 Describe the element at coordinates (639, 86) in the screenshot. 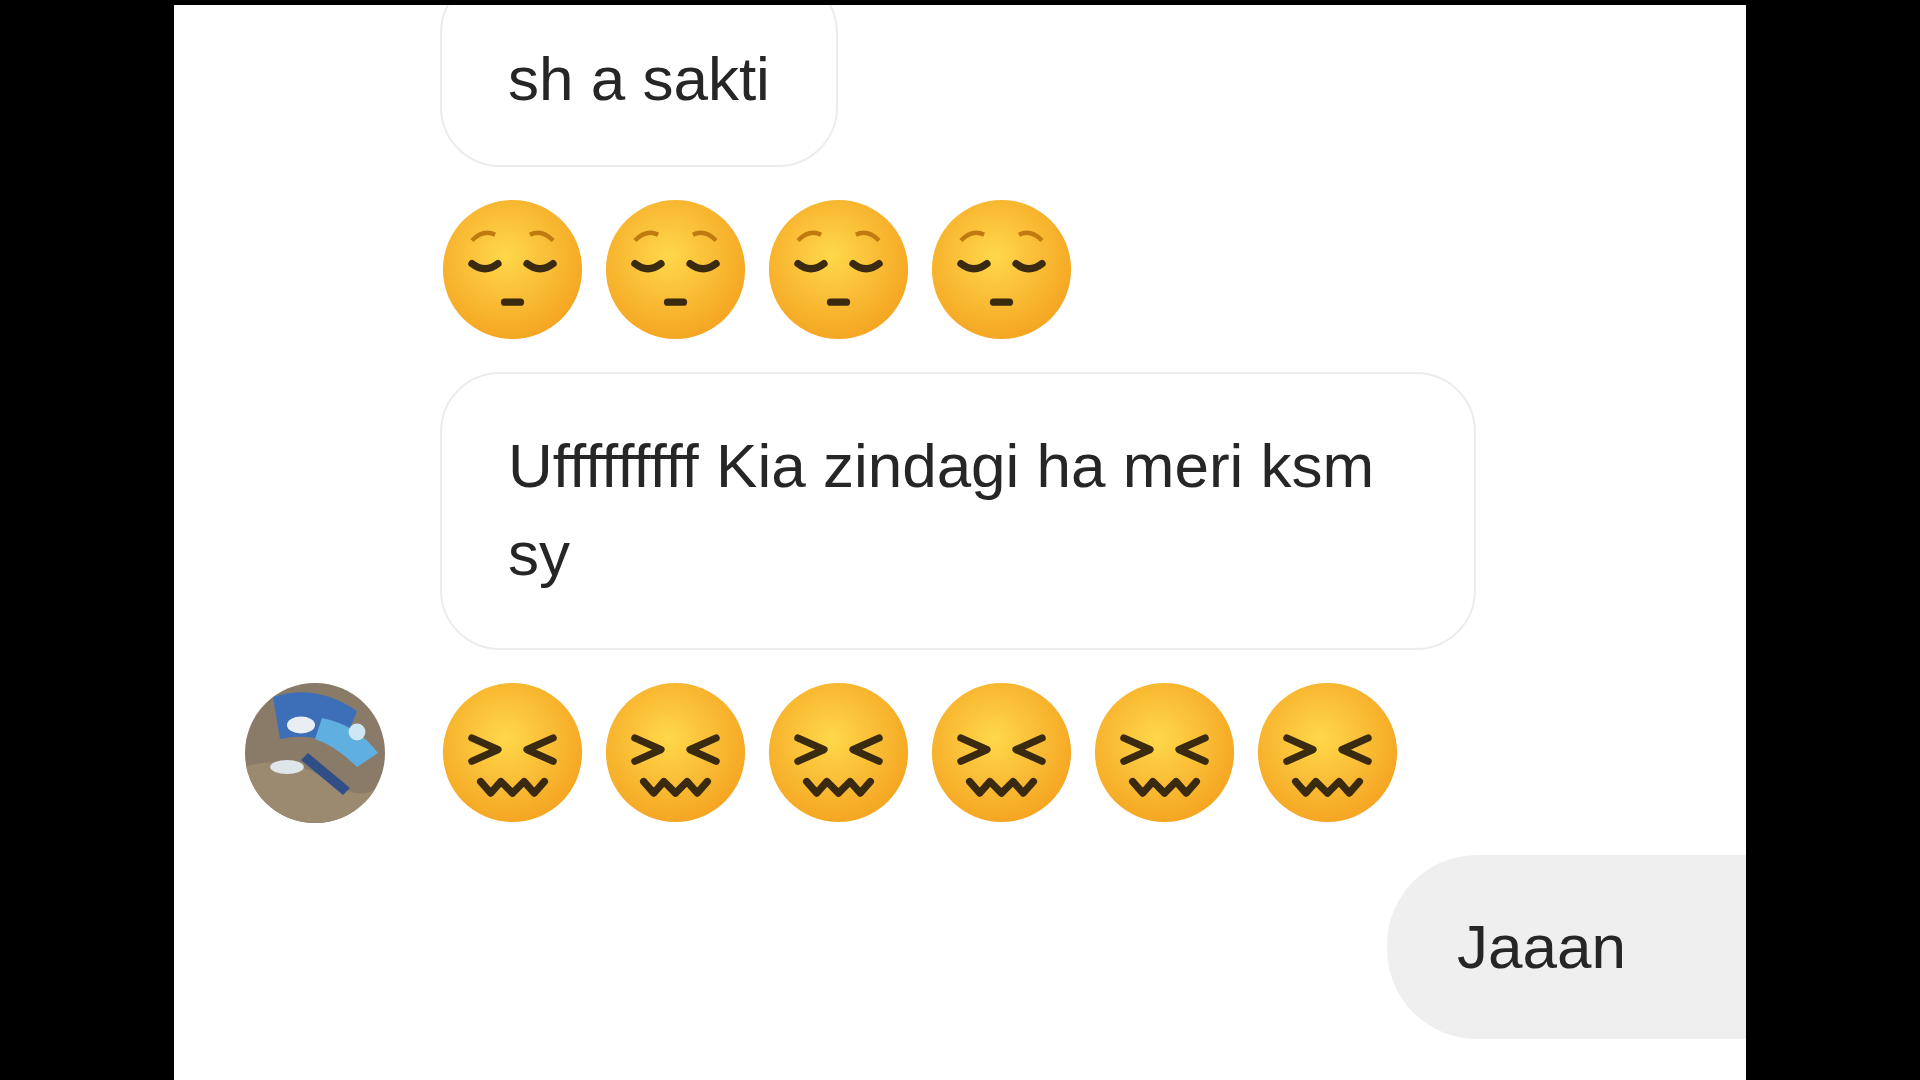

I see `message-bubble: sh a sakti` at that location.